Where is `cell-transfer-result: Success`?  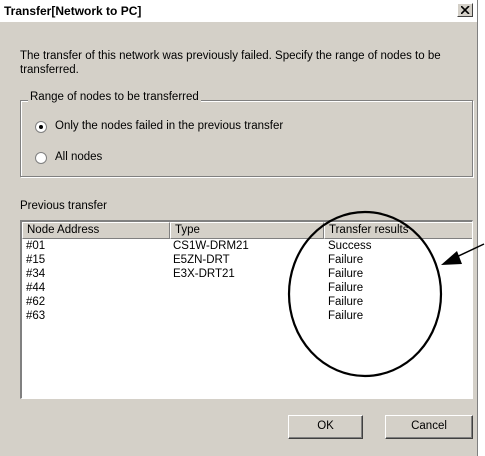
cell-transfer-result: Success is located at coordinates (350, 246).